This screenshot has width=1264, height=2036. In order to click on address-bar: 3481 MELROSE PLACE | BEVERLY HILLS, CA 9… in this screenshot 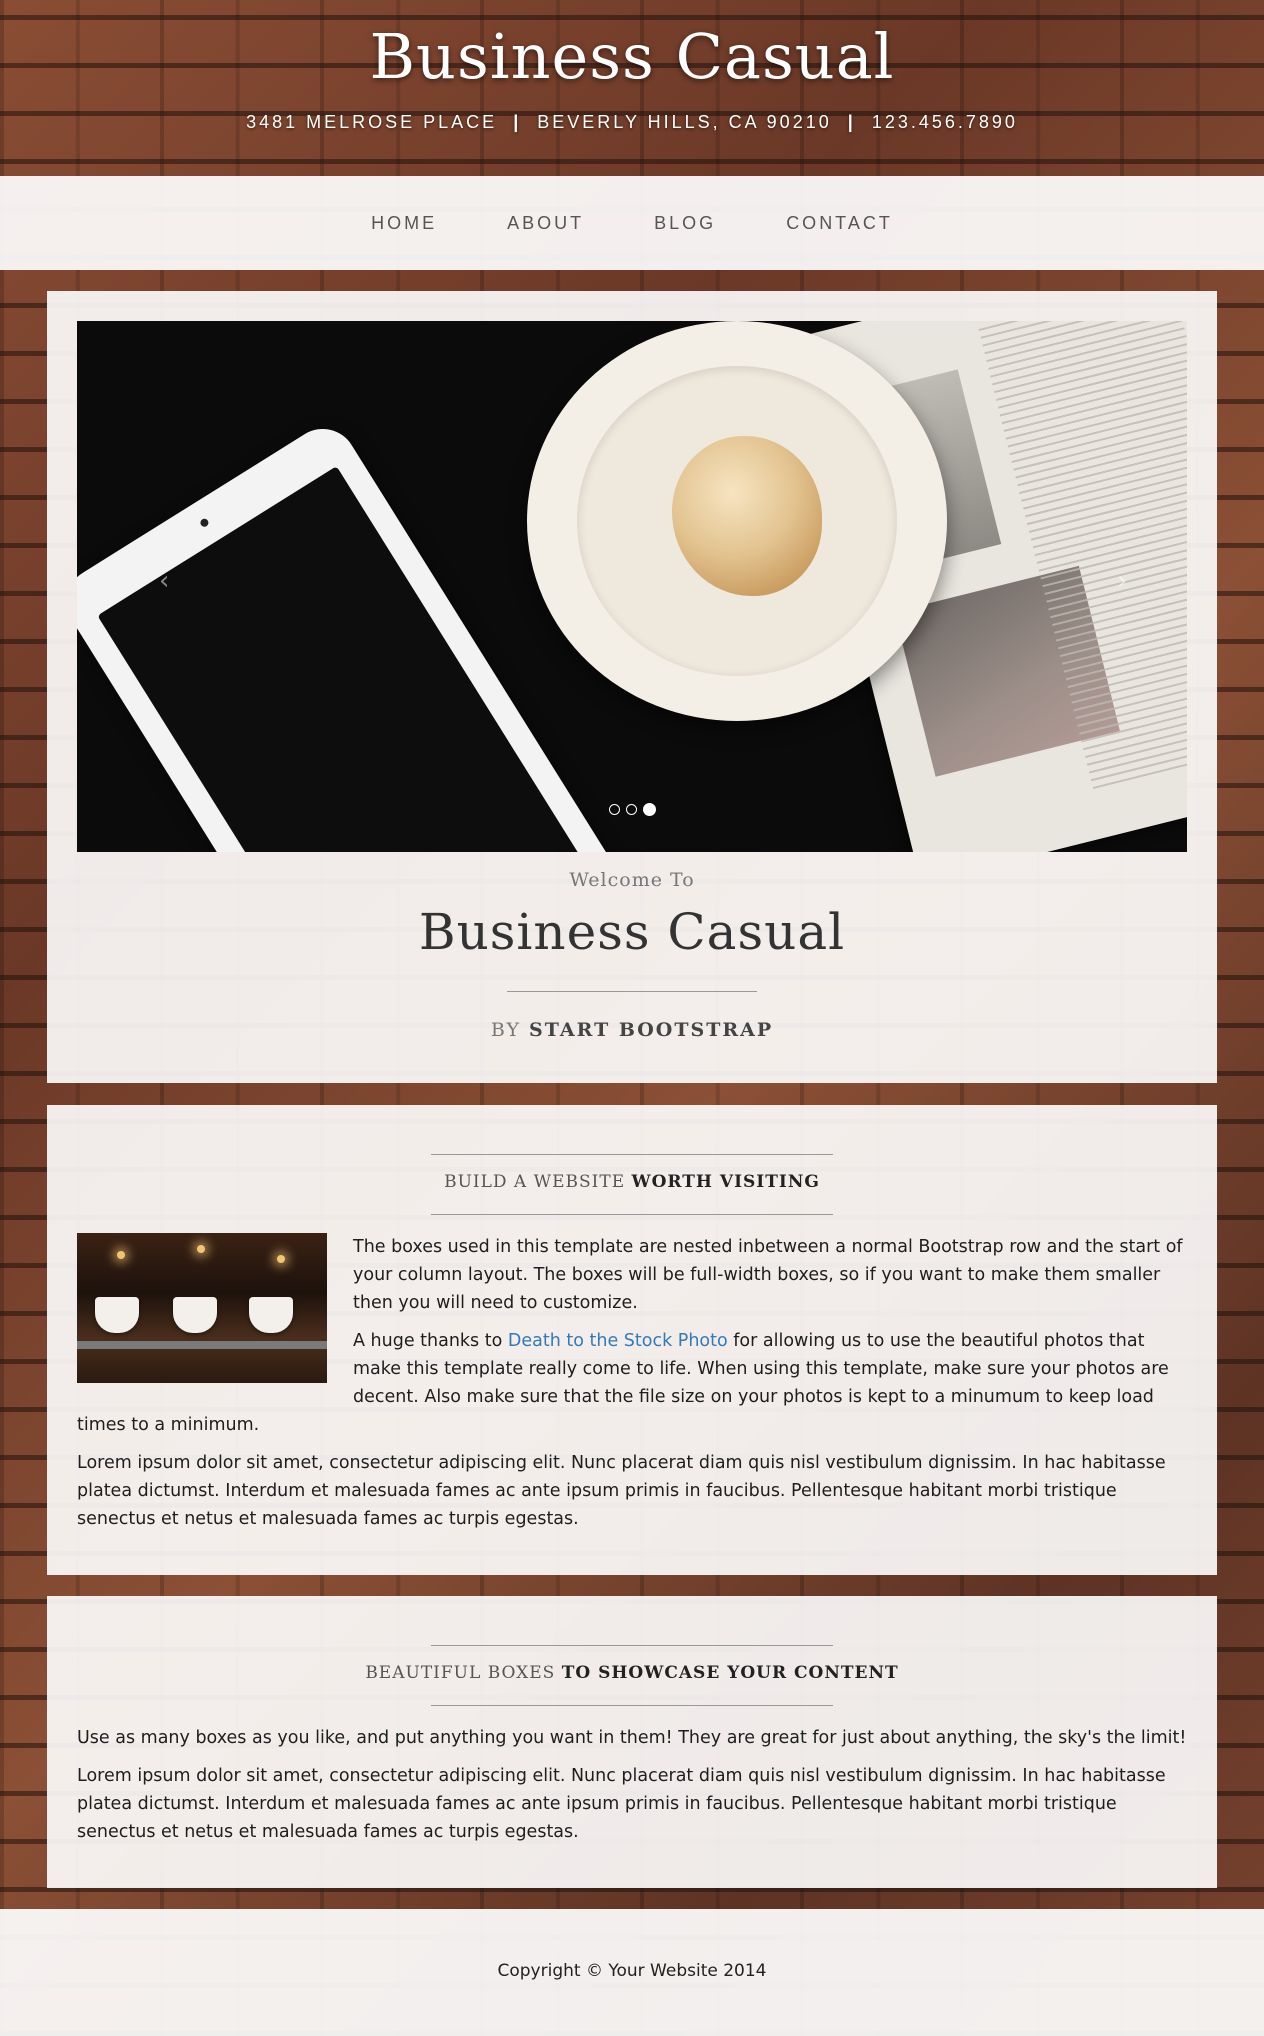, I will do `click(632, 122)`.